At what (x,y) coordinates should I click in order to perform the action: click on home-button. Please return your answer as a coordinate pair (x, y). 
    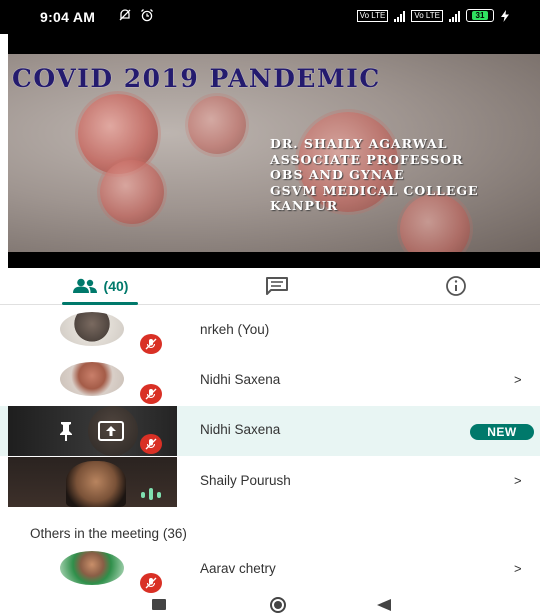
    Looking at the image, I should click on (278, 605).